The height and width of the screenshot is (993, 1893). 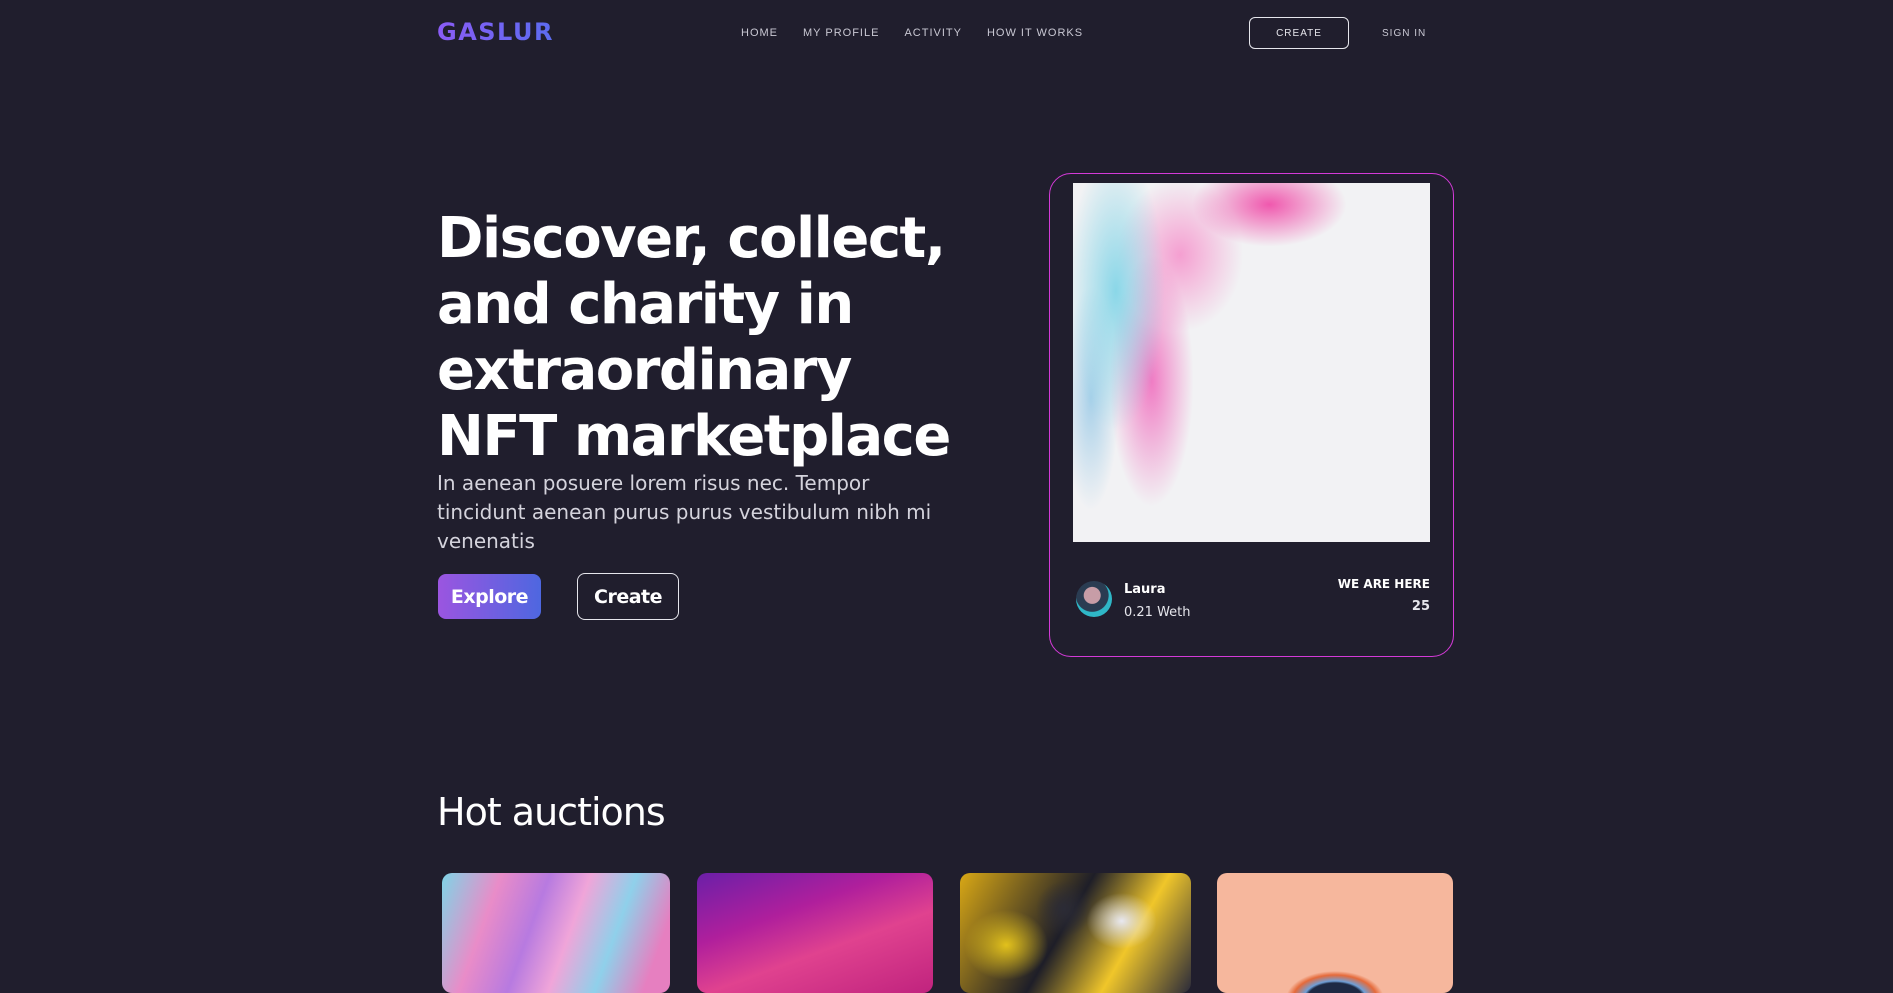 What do you see at coordinates (841, 33) in the screenshot?
I see `nav-my-profile: MY PROFILE` at bounding box center [841, 33].